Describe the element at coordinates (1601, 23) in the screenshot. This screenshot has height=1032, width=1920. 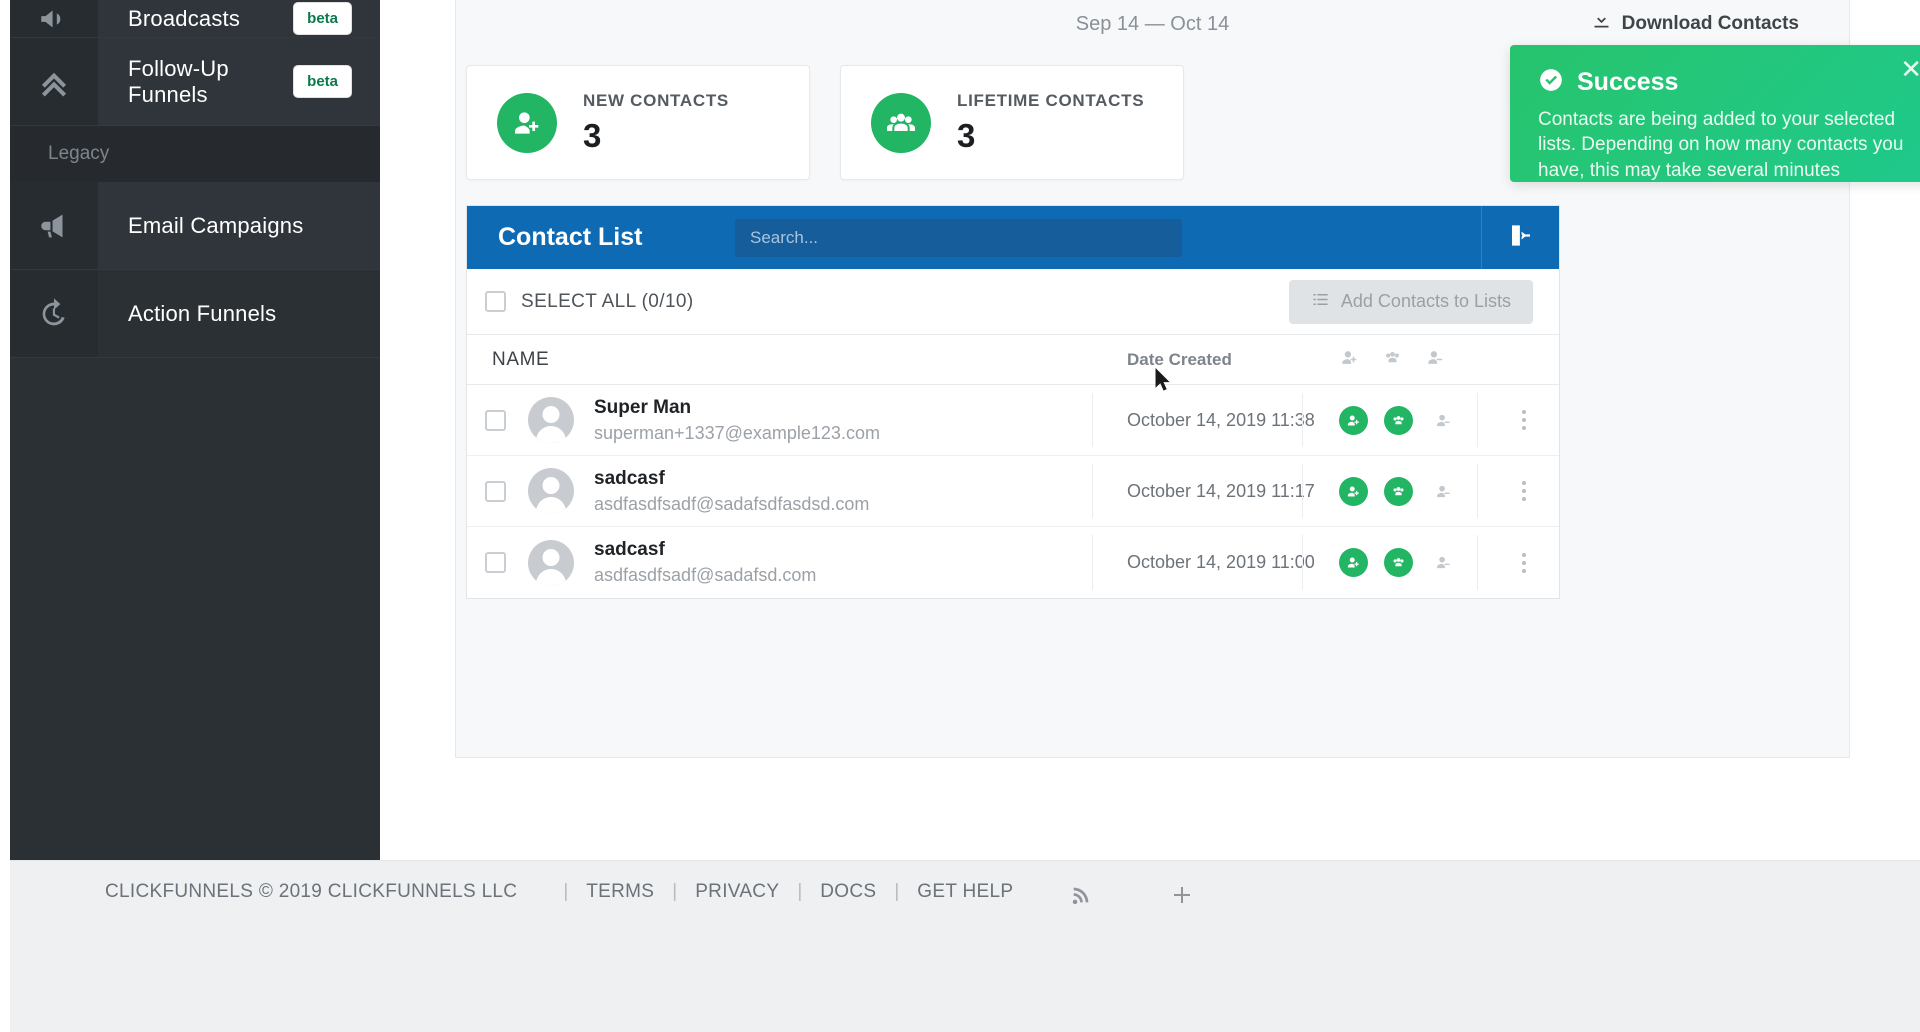
I see `download-icon` at that location.